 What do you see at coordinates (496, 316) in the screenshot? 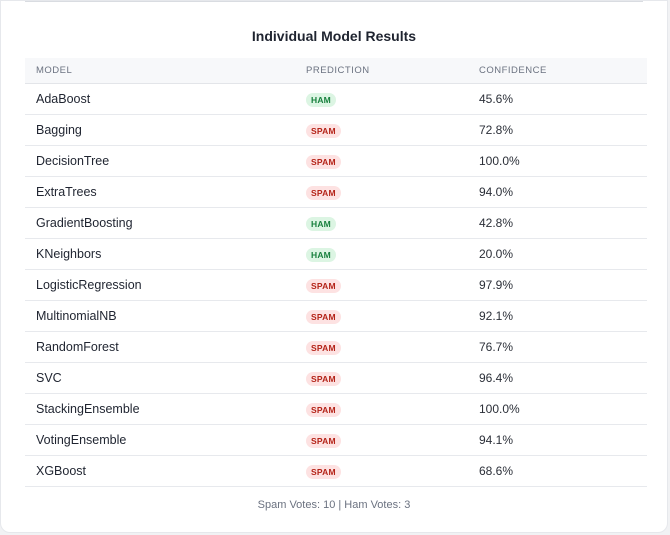
I see `confidence-value: 92.1%` at bounding box center [496, 316].